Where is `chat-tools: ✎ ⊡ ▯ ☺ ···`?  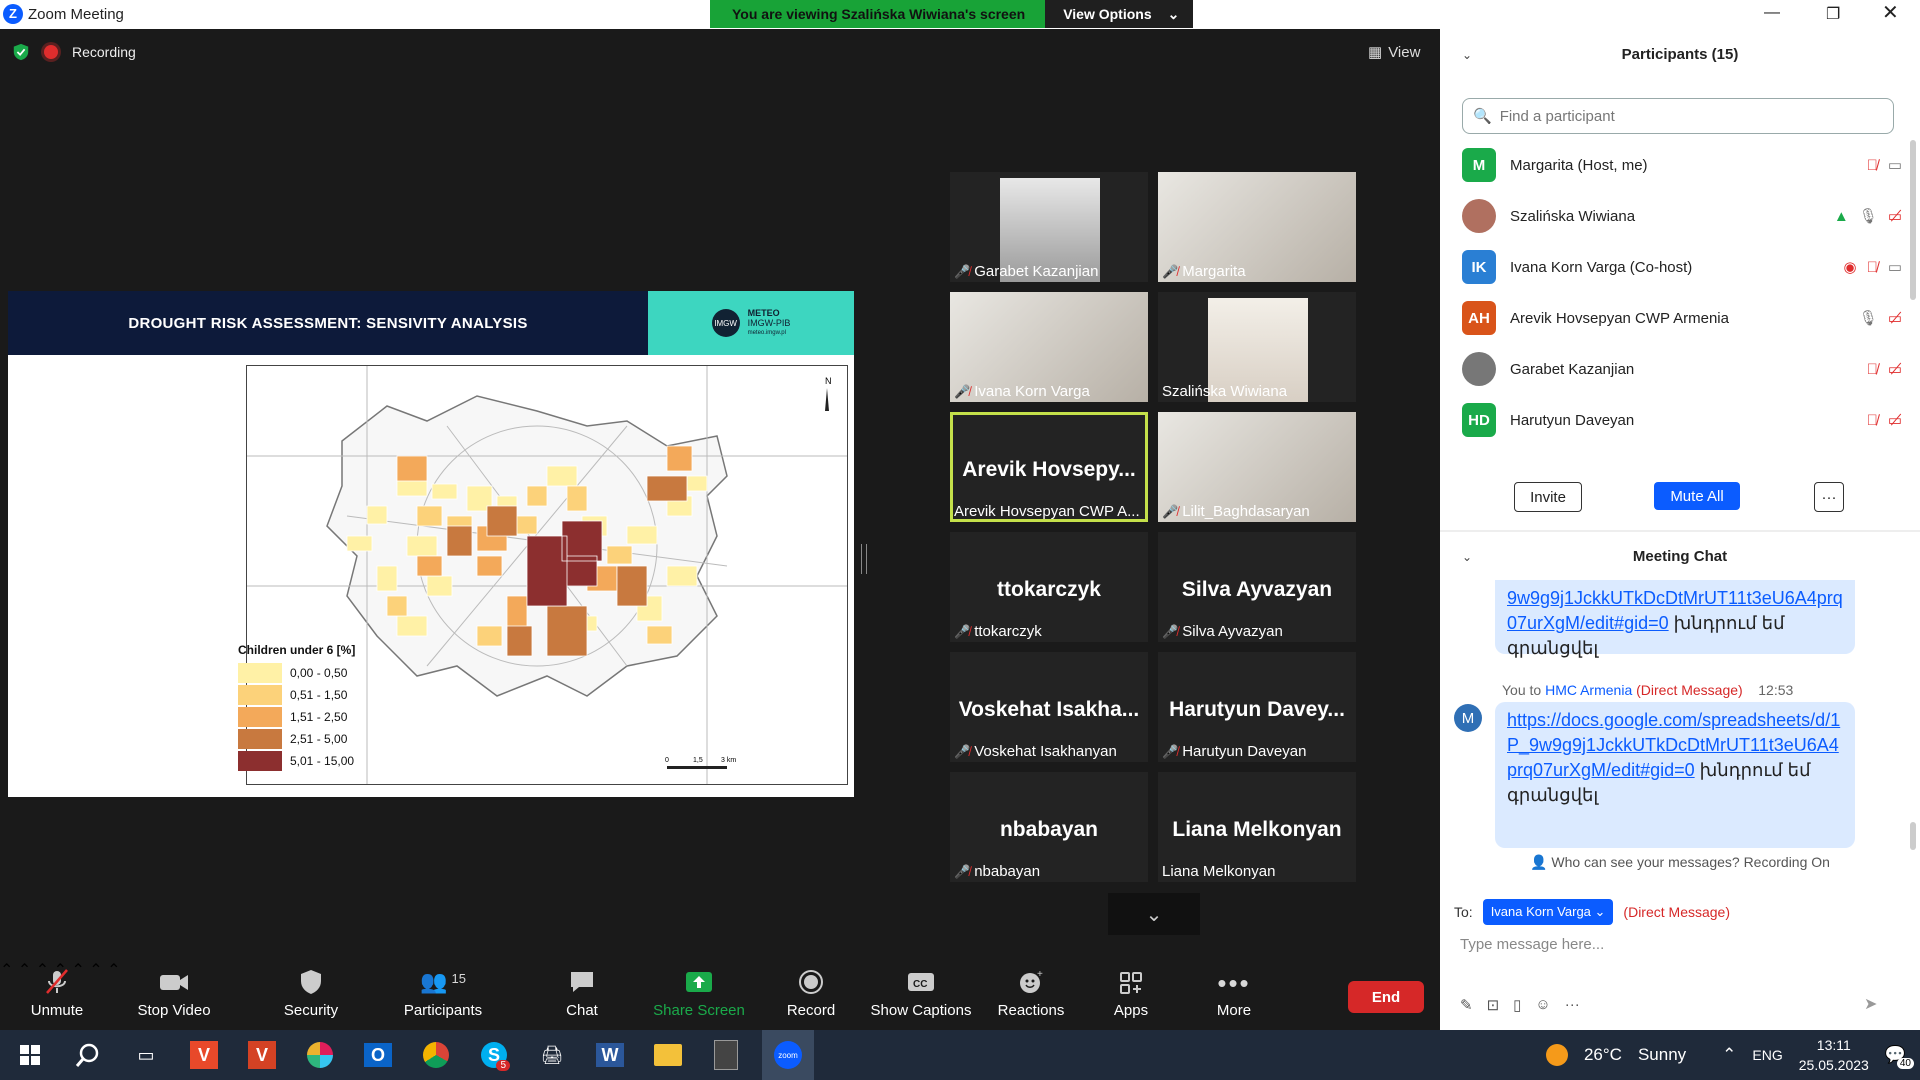 chat-tools: ✎ ⊡ ▯ ☺ ··· is located at coordinates (1520, 1005).